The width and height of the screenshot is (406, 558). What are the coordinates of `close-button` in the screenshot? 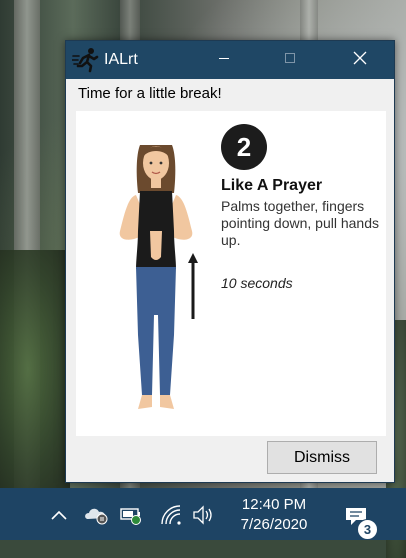 It's located at (360, 60).